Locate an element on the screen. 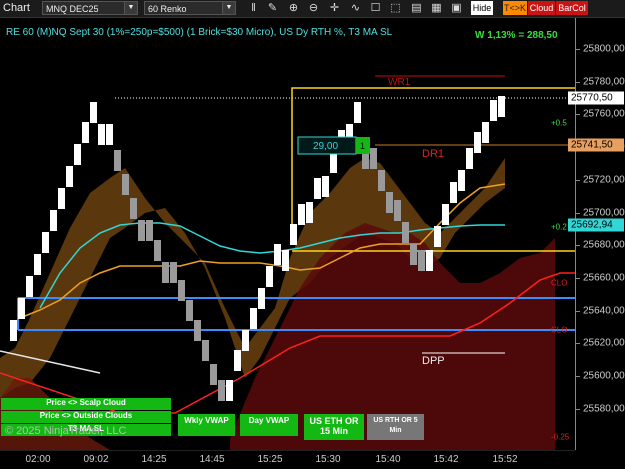  price-axis-label: 25680,00 is located at coordinates (604, 245).